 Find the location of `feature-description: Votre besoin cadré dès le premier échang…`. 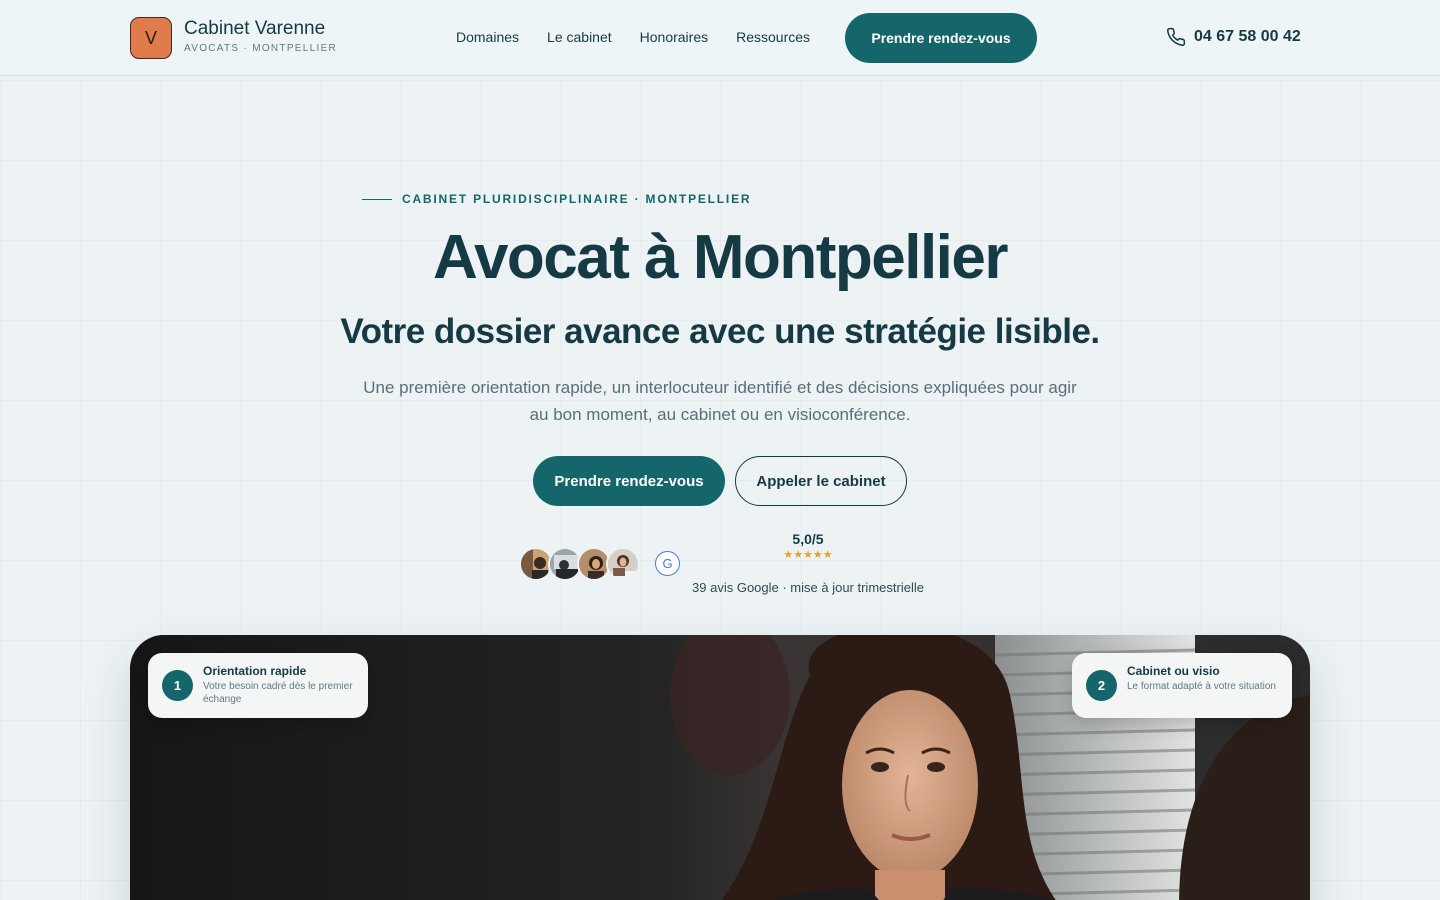

feature-description: Votre besoin cadré dès le premier échang… is located at coordinates (278, 693).